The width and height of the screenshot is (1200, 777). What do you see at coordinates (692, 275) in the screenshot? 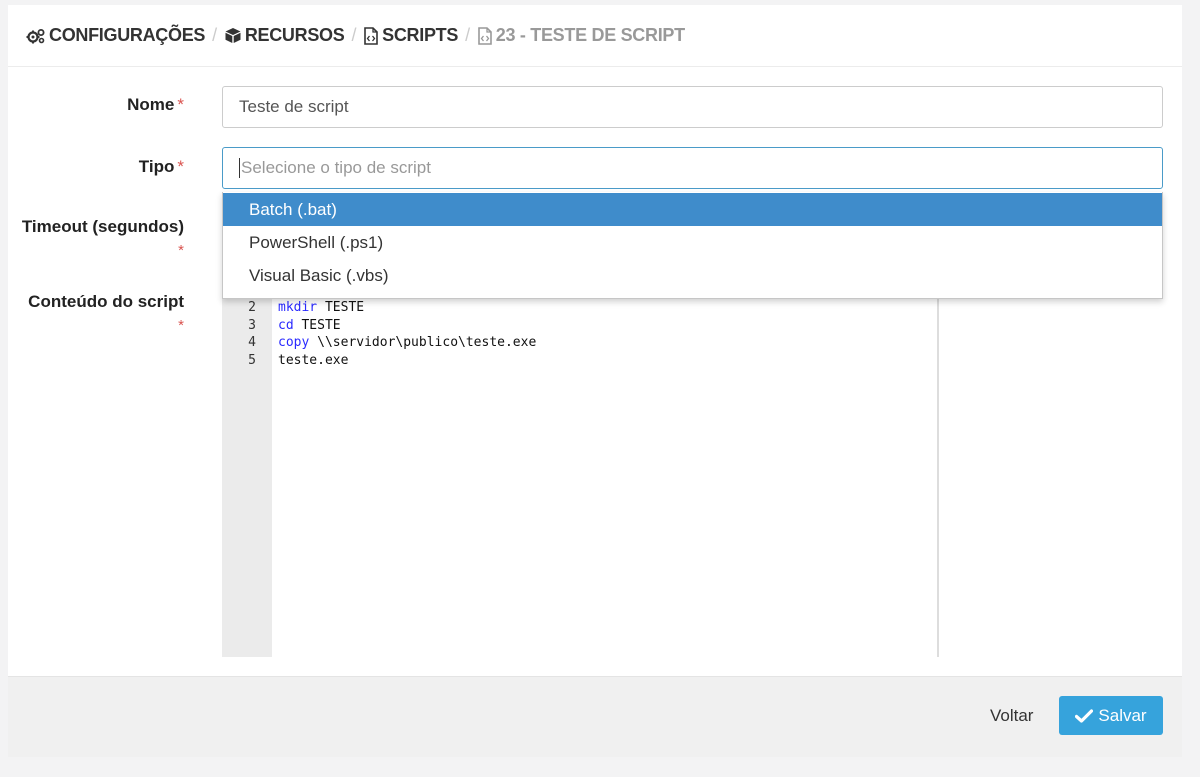
I see `option-visual-basic: Visual Basic (.vbs)` at bounding box center [692, 275].